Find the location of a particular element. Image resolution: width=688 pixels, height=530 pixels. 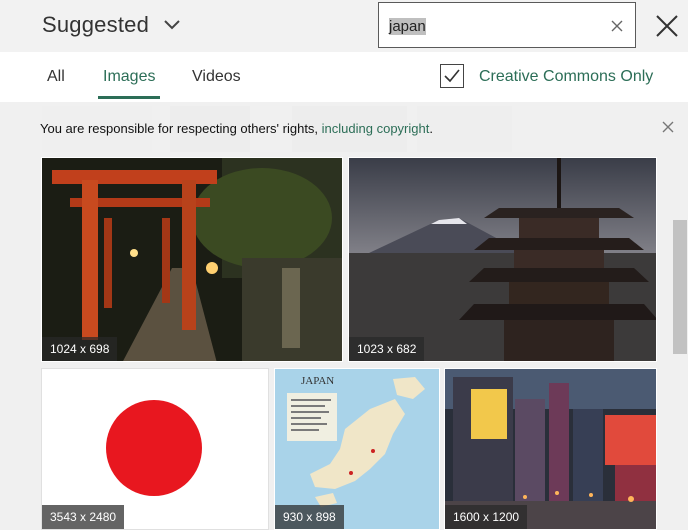

search-input: japan is located at coordinates (507, 25).